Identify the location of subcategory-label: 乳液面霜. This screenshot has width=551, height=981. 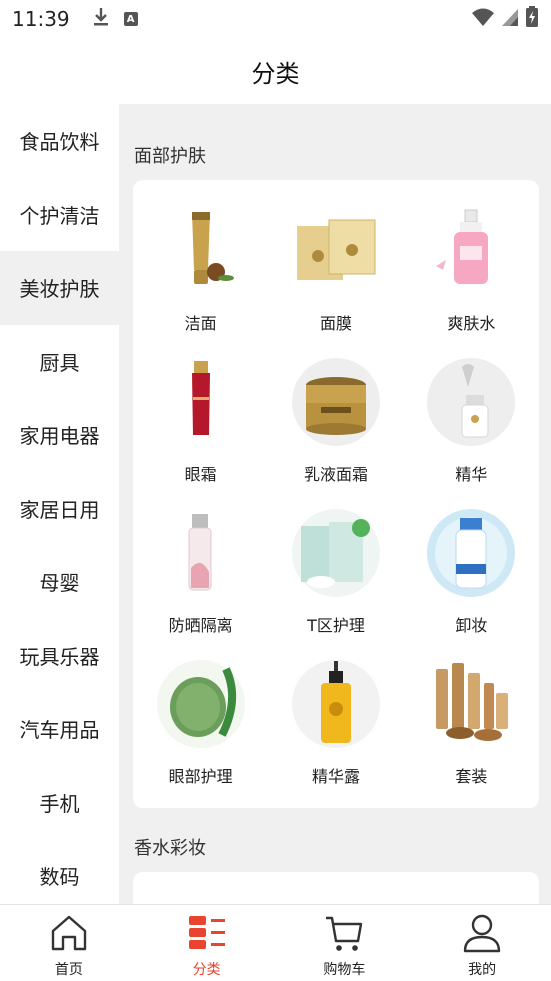
(335, 474).